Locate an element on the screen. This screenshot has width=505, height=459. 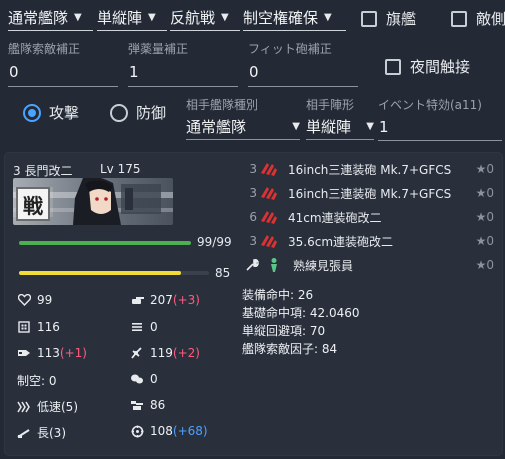
attack-radio: 攻撃 is located at coordinates (51, 112).